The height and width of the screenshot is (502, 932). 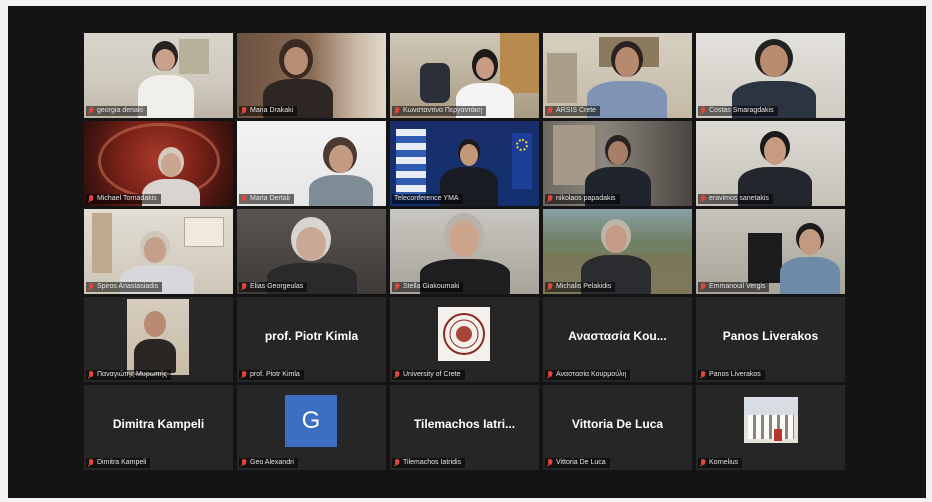 I want to click on participant-tile: G Geo Alexandri, so click(x=311, y=427).